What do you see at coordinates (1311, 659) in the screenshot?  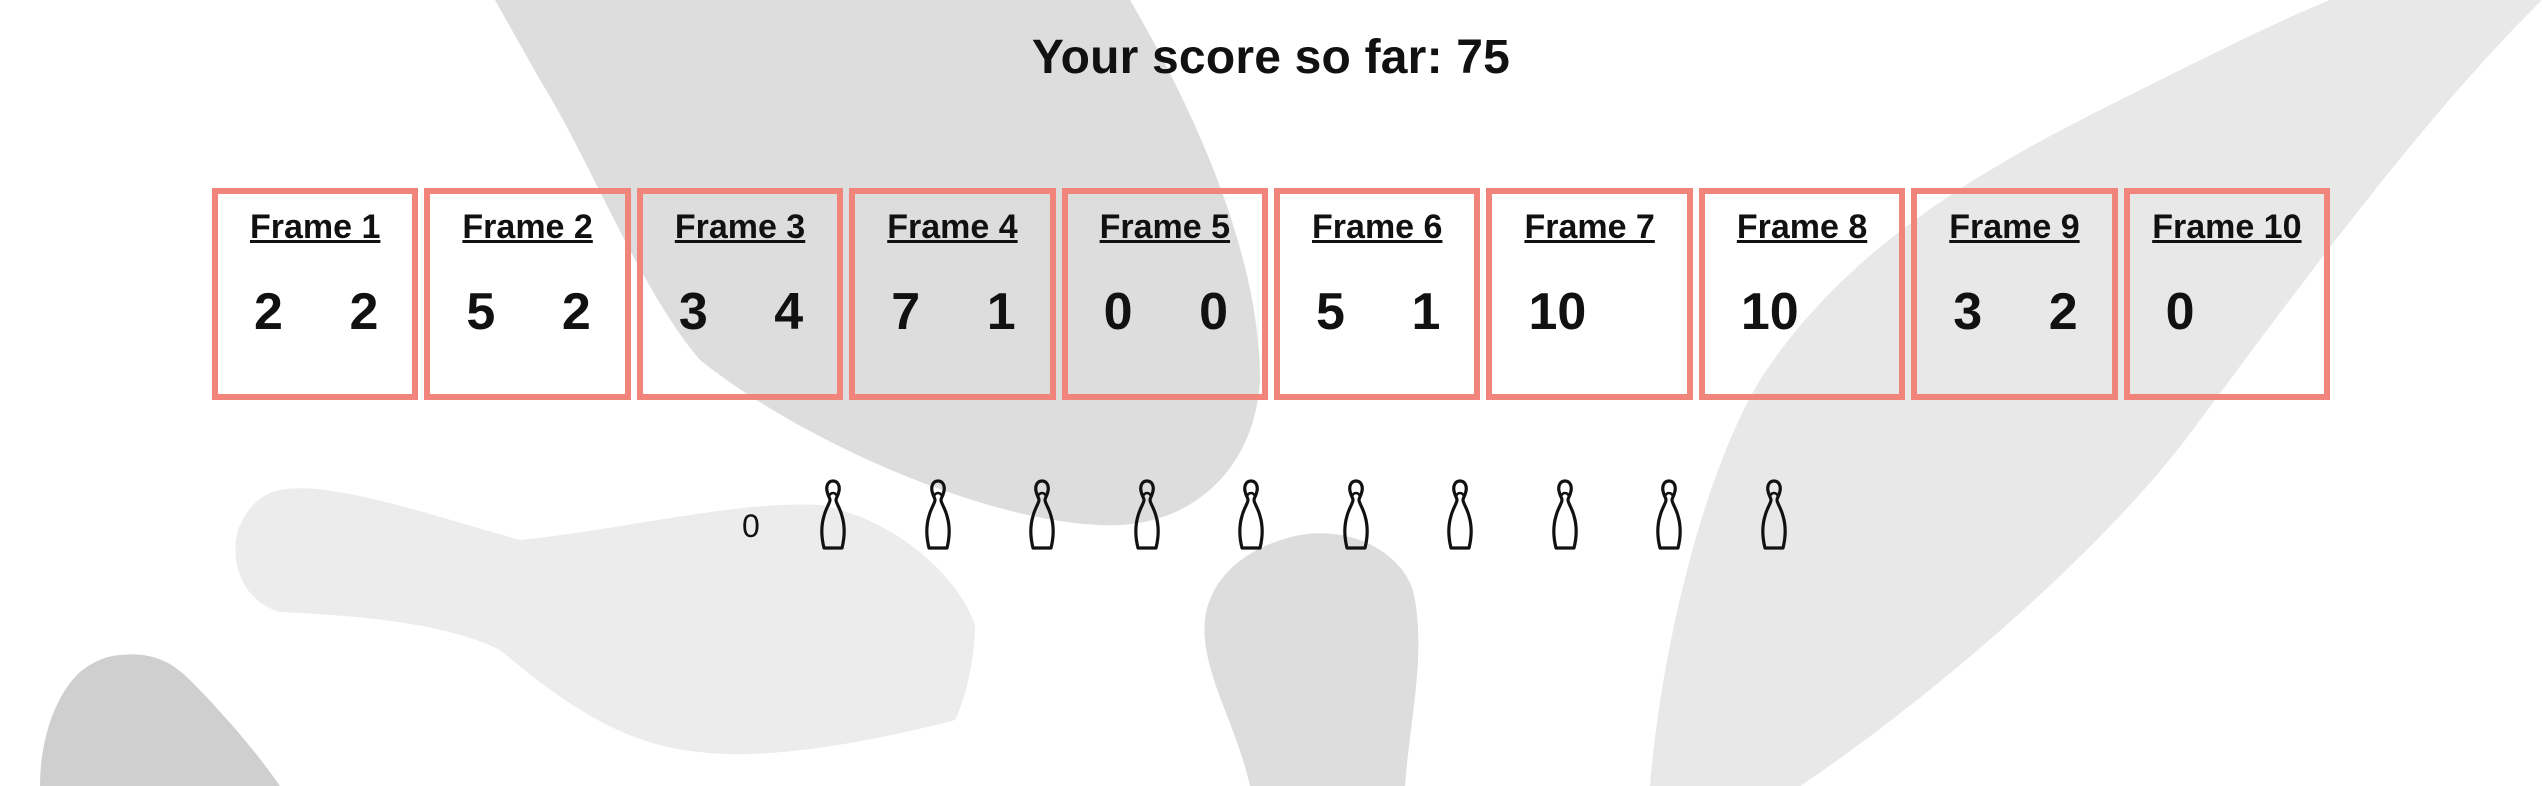 I see `background-shape-center-bottle` at bounding box center [1311, 659].